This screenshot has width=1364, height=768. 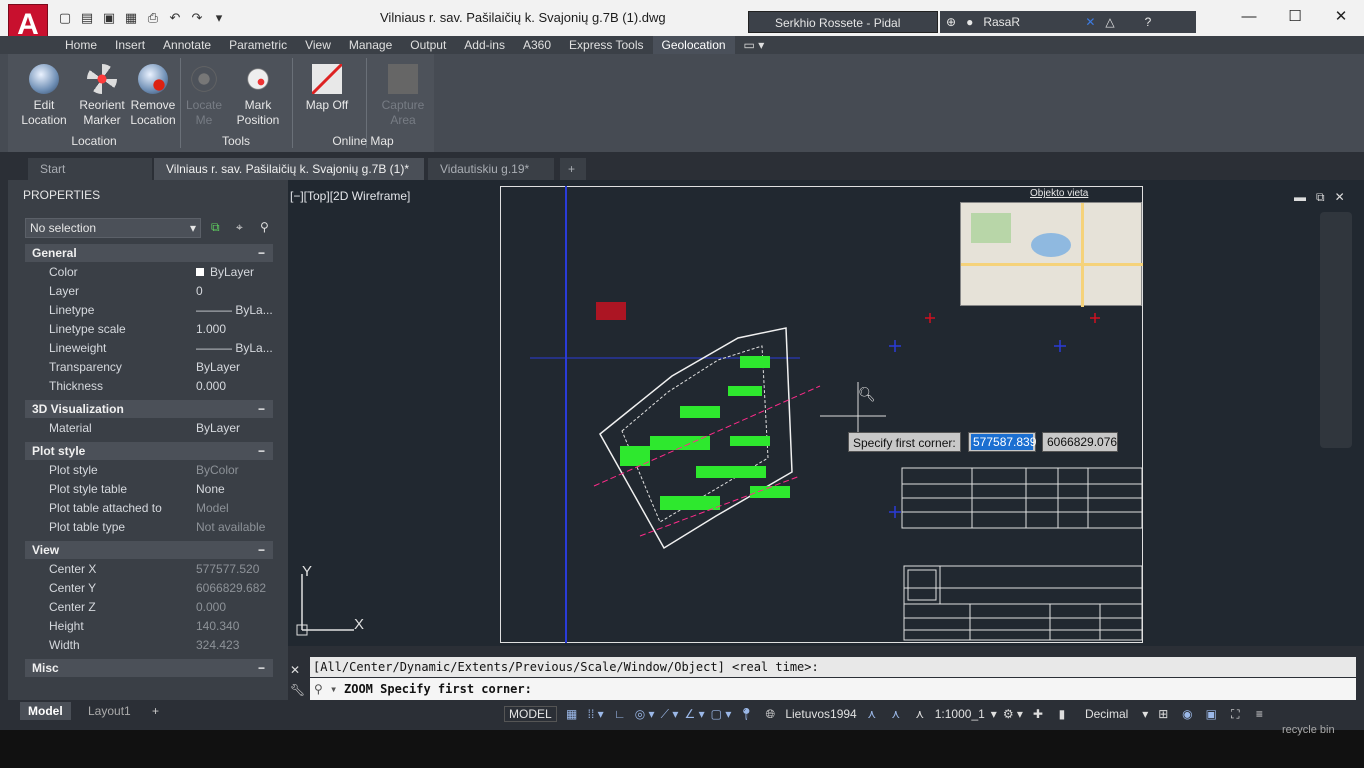 What do you see at coordinates (113, 228) in the screenshot?
I see `selection-dropdown: No selection ▾` at bounding box center [113, 228].